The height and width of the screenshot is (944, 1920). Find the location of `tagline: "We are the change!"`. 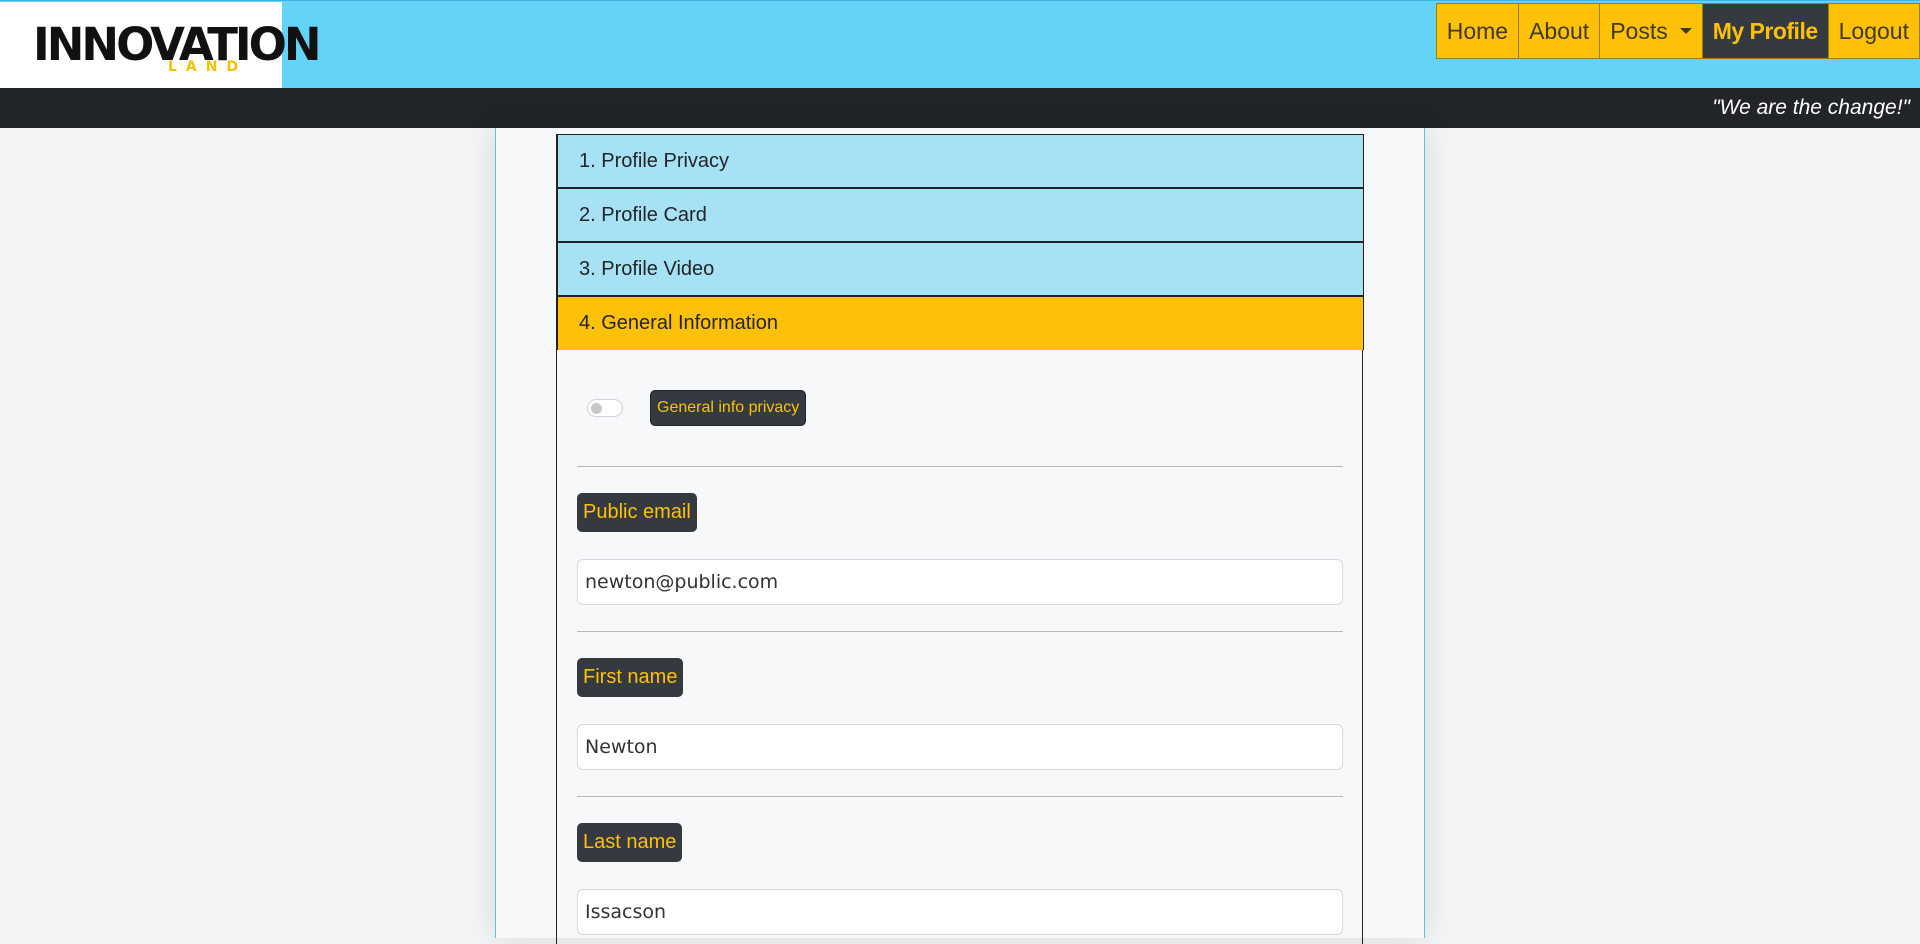

tagline: "We are the change!" is located at coordinates (1811, 107).